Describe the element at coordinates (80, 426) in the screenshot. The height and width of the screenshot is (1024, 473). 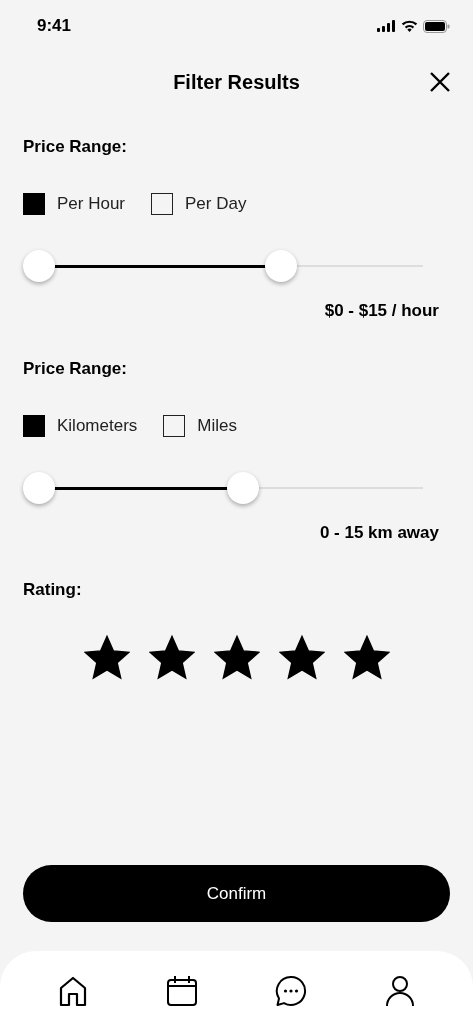
I see `checkbox-option: Kilometers` at that location.